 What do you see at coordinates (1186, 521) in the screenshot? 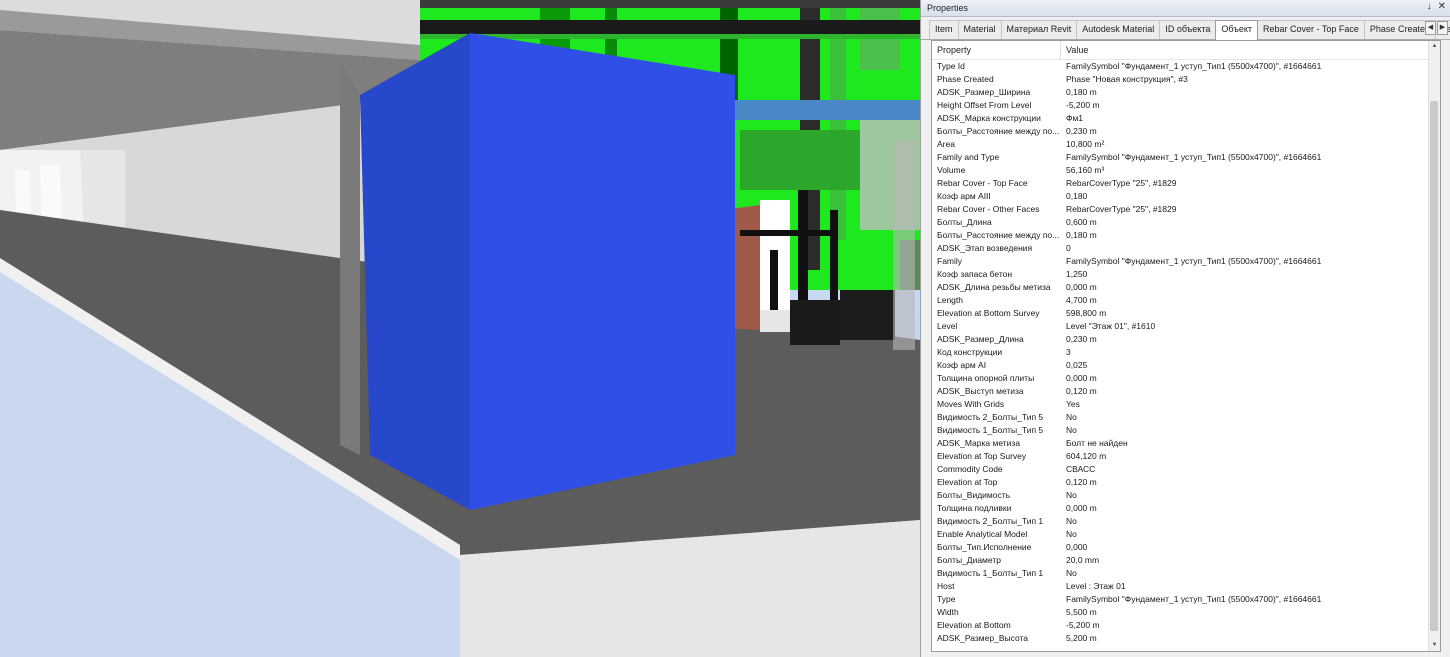
I see `table-row: Видимость 2_Болты_Тип 1 No` at bounding box center [1186, 521].